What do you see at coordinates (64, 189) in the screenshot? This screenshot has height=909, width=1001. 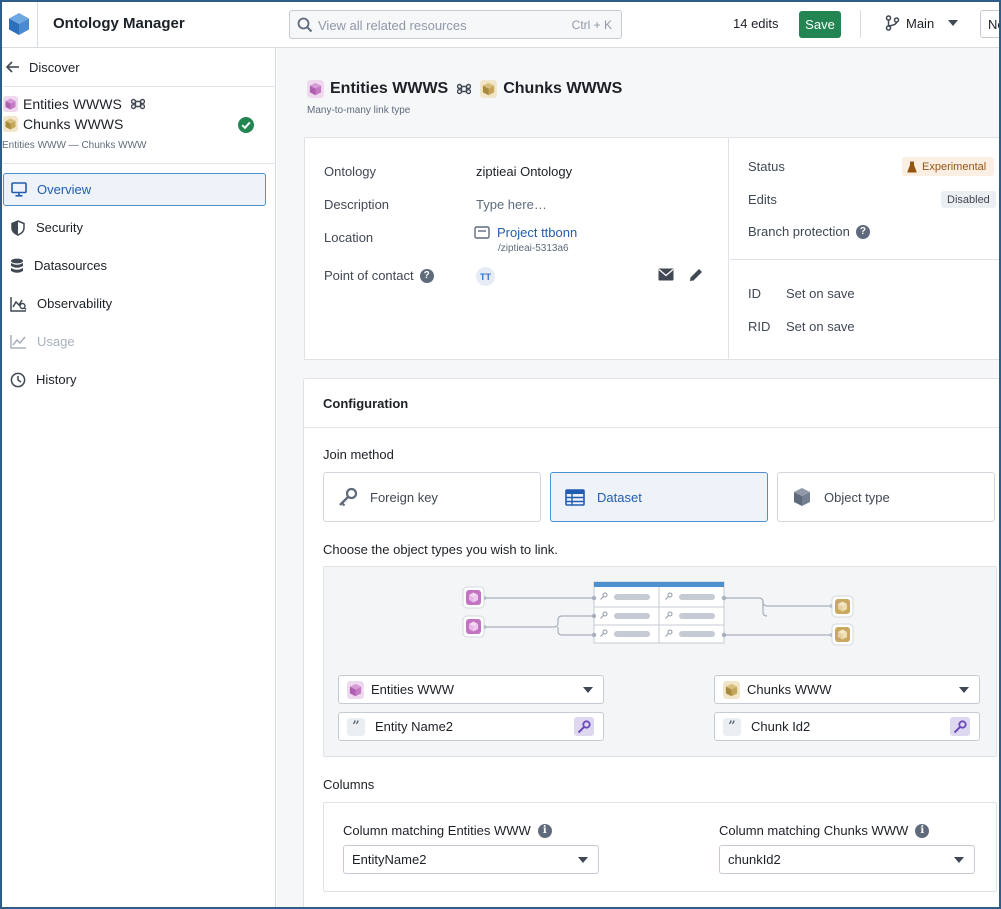 I see `nav-label: Overview` at bounding box center [64, 189].